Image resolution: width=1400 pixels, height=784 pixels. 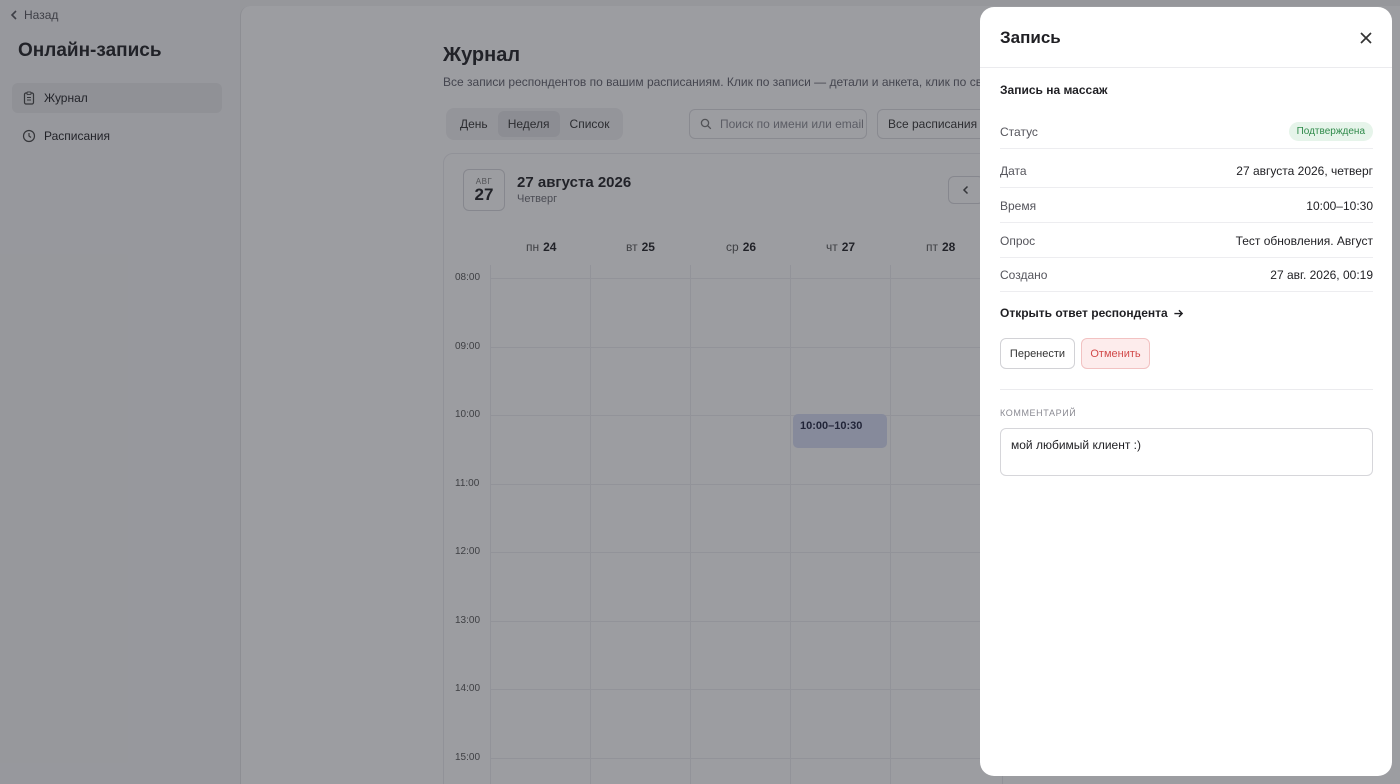 I want to click on field-key: Дата, so click(x=1013, y=170).